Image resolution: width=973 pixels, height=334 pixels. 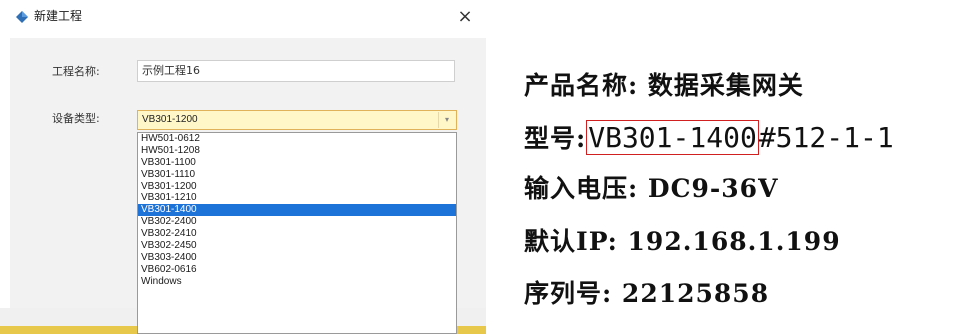 I want to click on dropdown-option: VB302-2400, so click(x=297, y=222).